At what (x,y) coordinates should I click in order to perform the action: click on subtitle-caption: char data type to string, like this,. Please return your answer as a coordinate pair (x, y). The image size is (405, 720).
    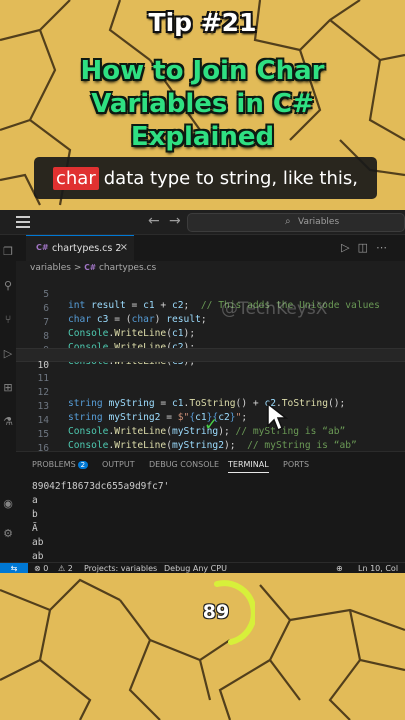
    Looking at the image, I should click on (205, 178).